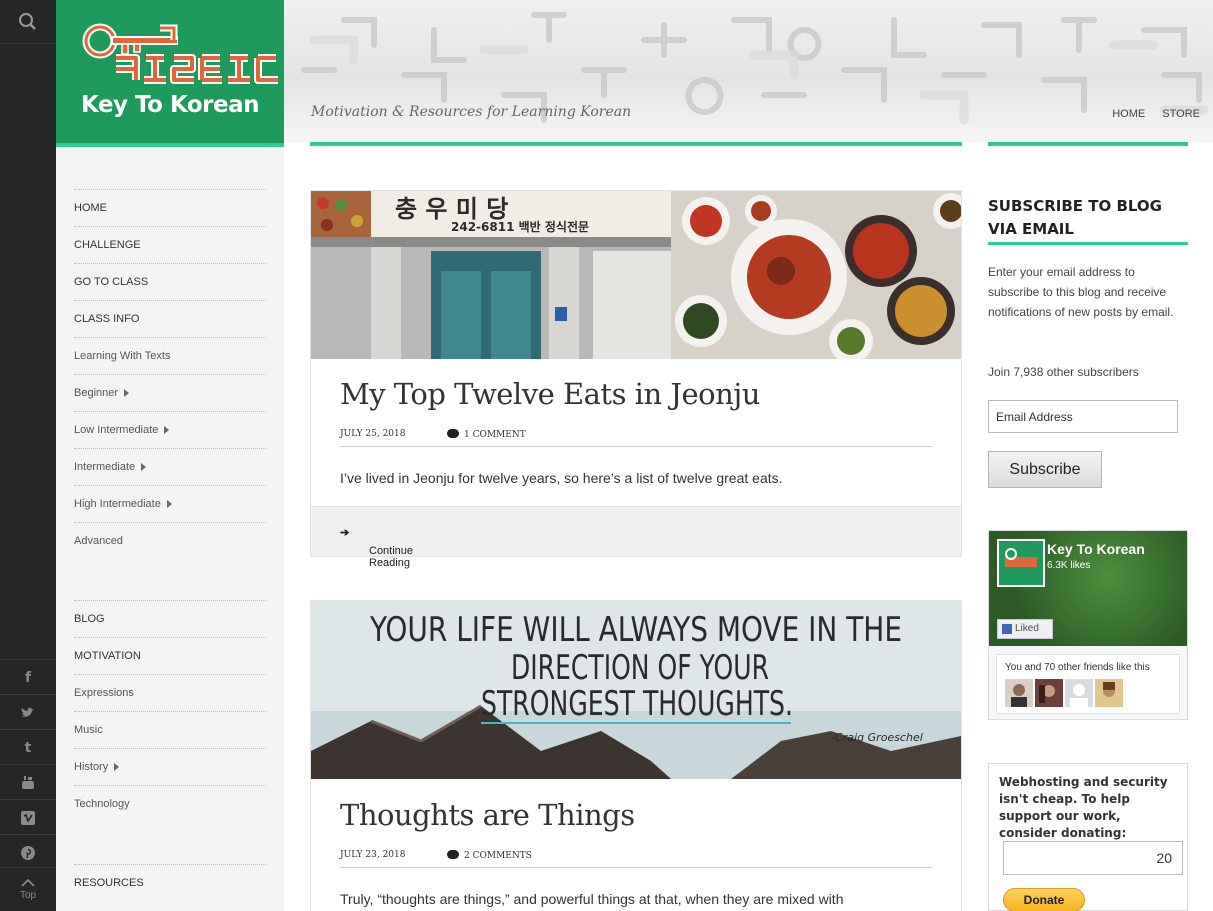 The width and height of the screenshot is (1213, 911). Describe the element at coordinates (495, 435) in the screenshot. I see `comments-count: 1 COMMENT` at that location.